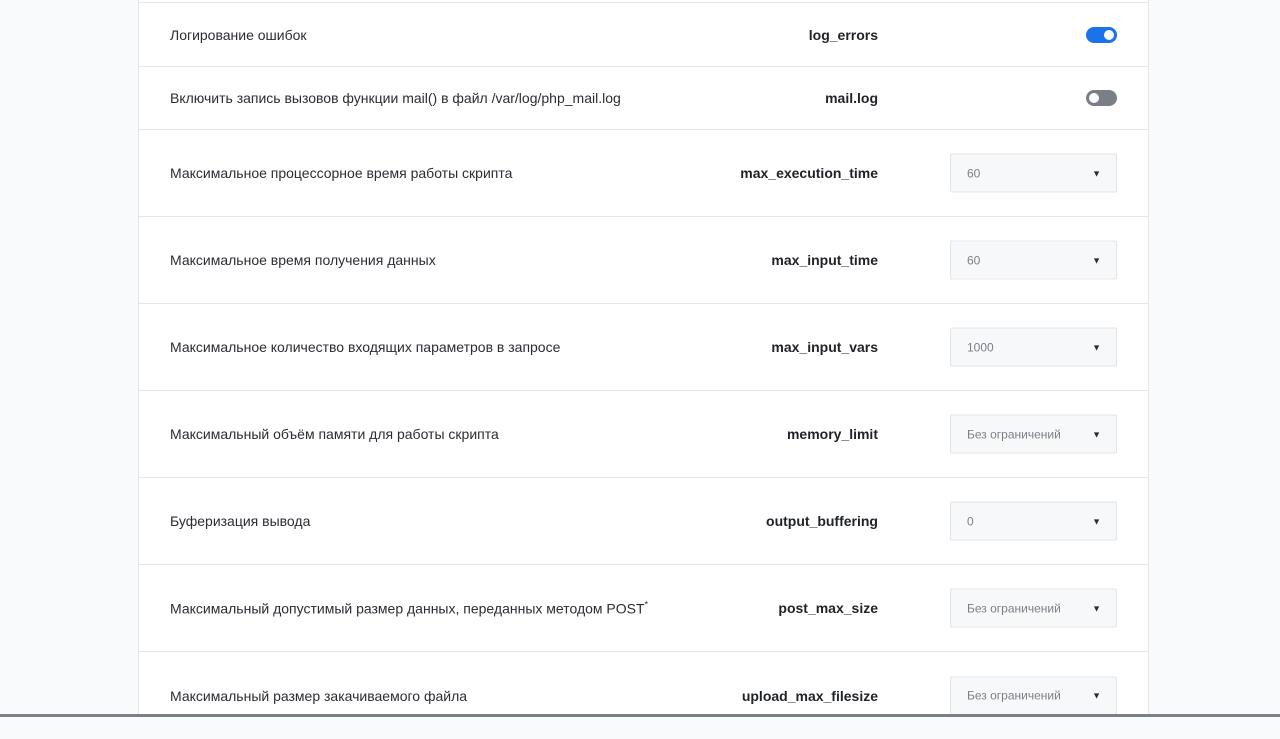 This screenshot has width=1280, height=739. Describe the element at coordinates (1033, 521) in the screenshot. I see `output-buffering-select: 0 ▼` at that location.